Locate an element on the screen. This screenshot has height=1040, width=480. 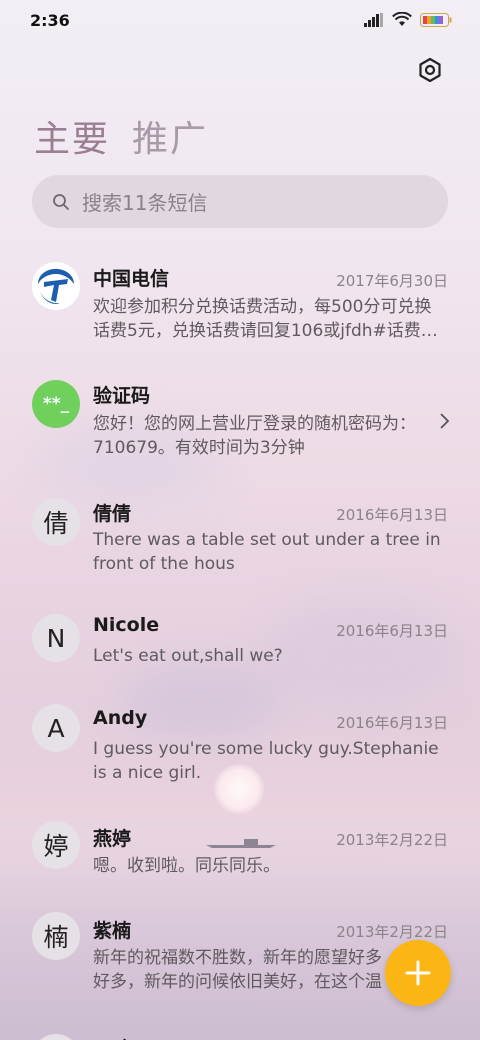
settings-icon is located at coordinates (430, 70).